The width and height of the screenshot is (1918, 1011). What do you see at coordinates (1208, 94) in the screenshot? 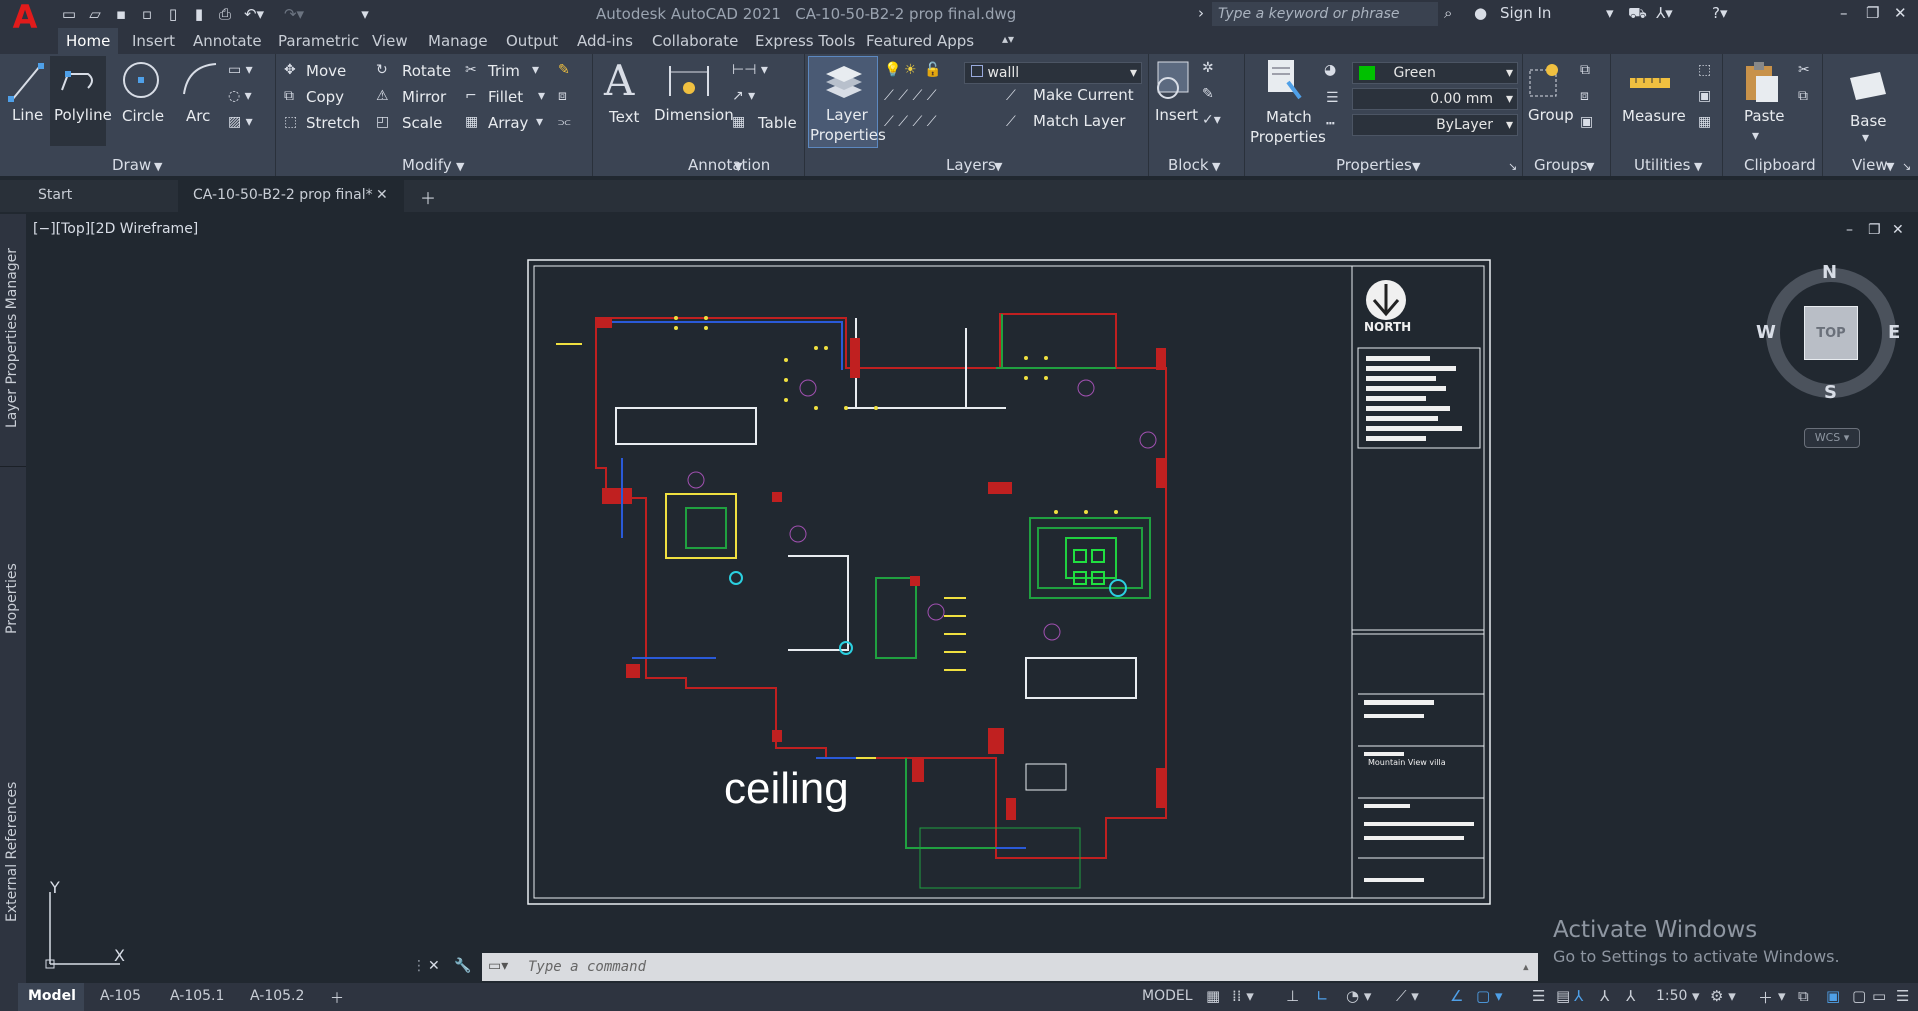
I see `edit-block-icon: ✎` at bounding box center [1208, 94].